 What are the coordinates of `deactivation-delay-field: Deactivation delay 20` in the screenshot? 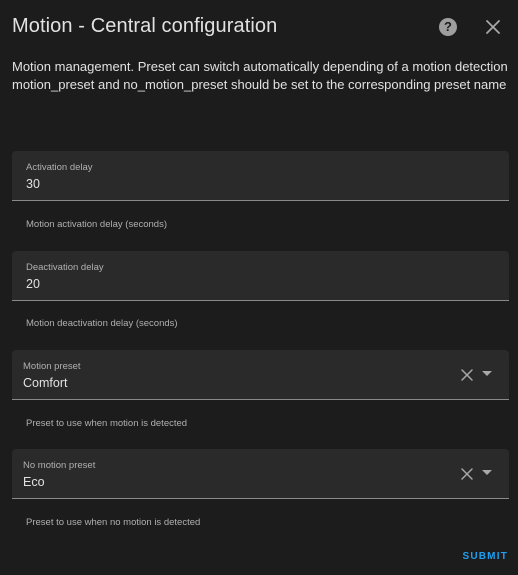 It's located at (260, 276).